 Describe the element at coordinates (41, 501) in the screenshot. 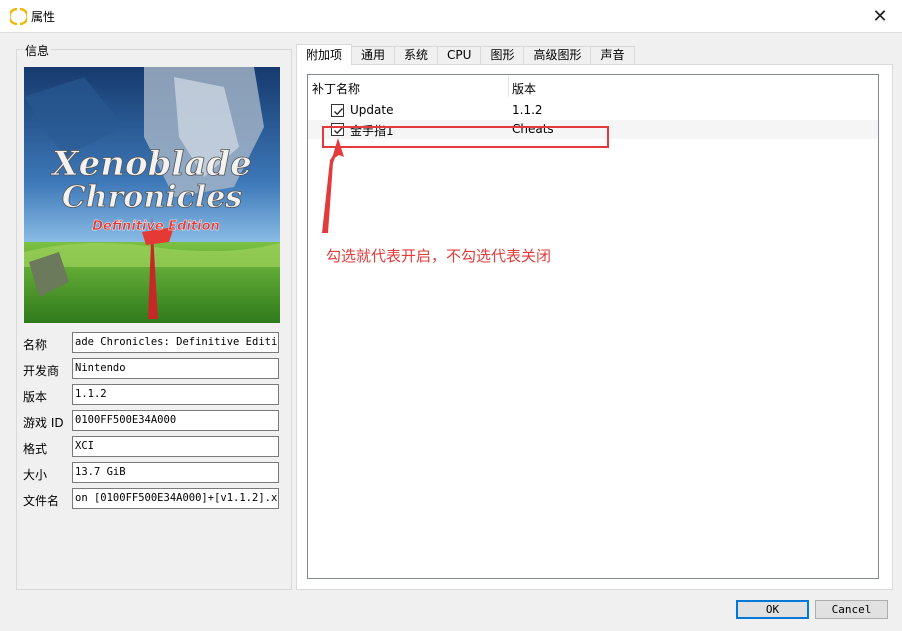

I see `filename-label: 文件名` at that location.